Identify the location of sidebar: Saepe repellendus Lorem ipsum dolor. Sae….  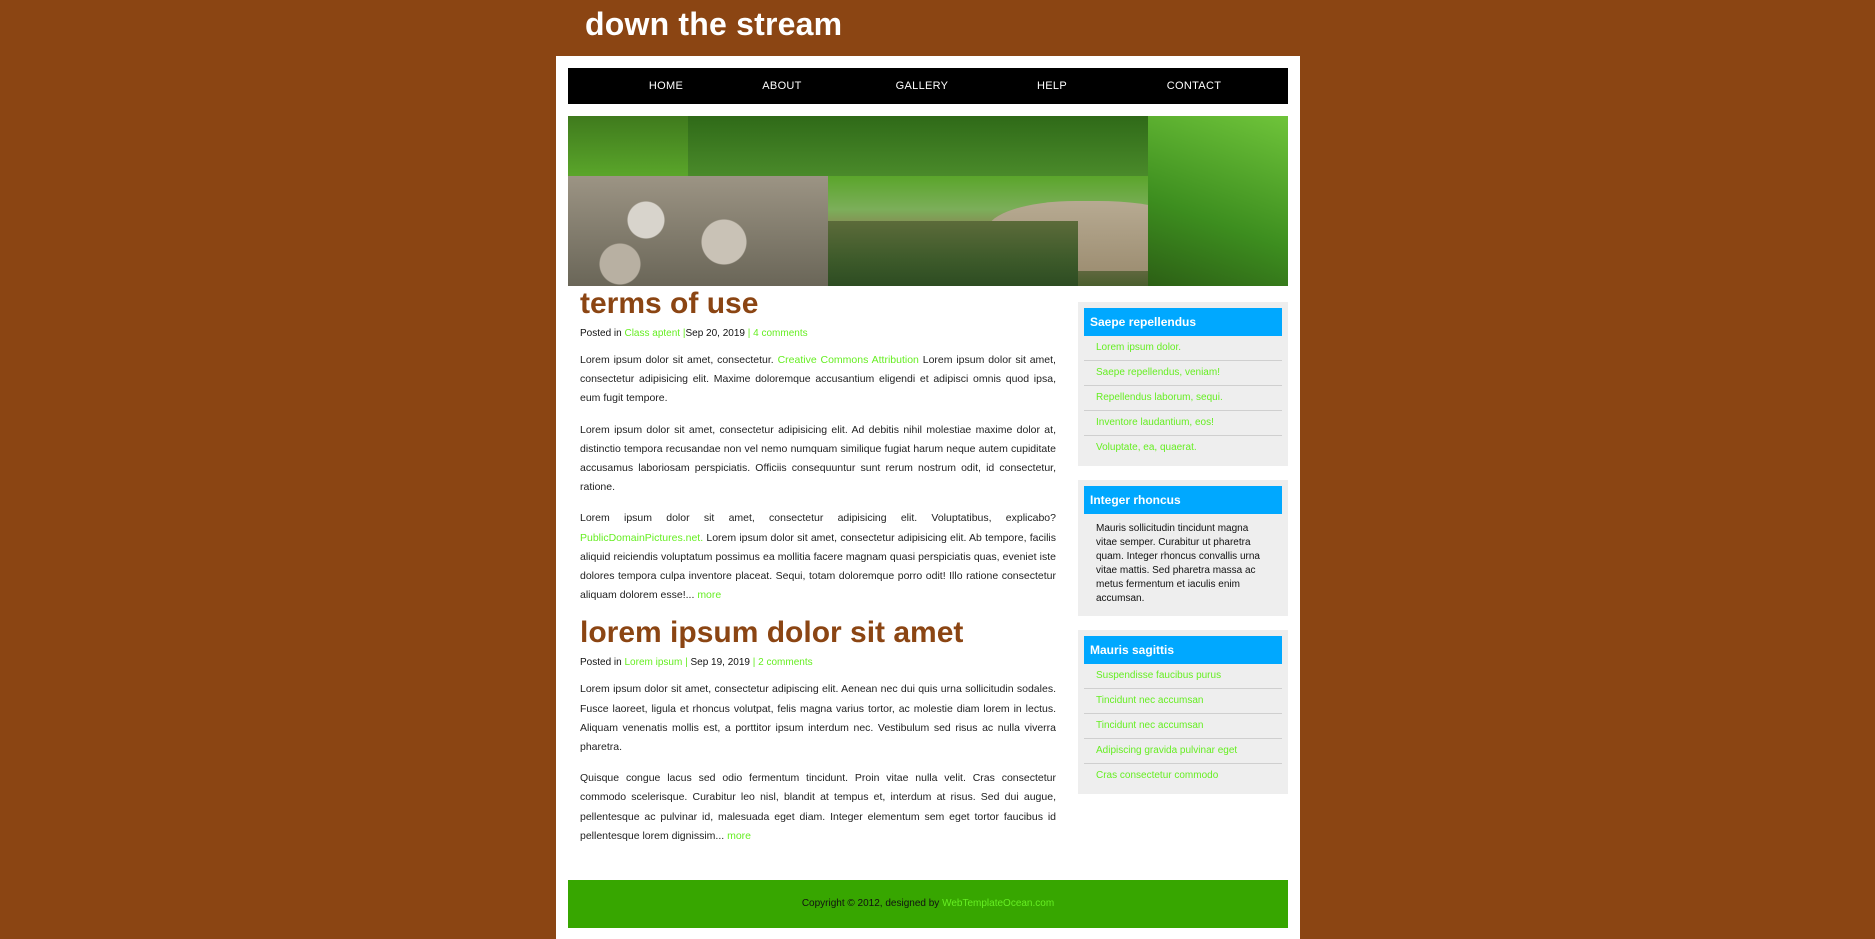
(1183, 555).